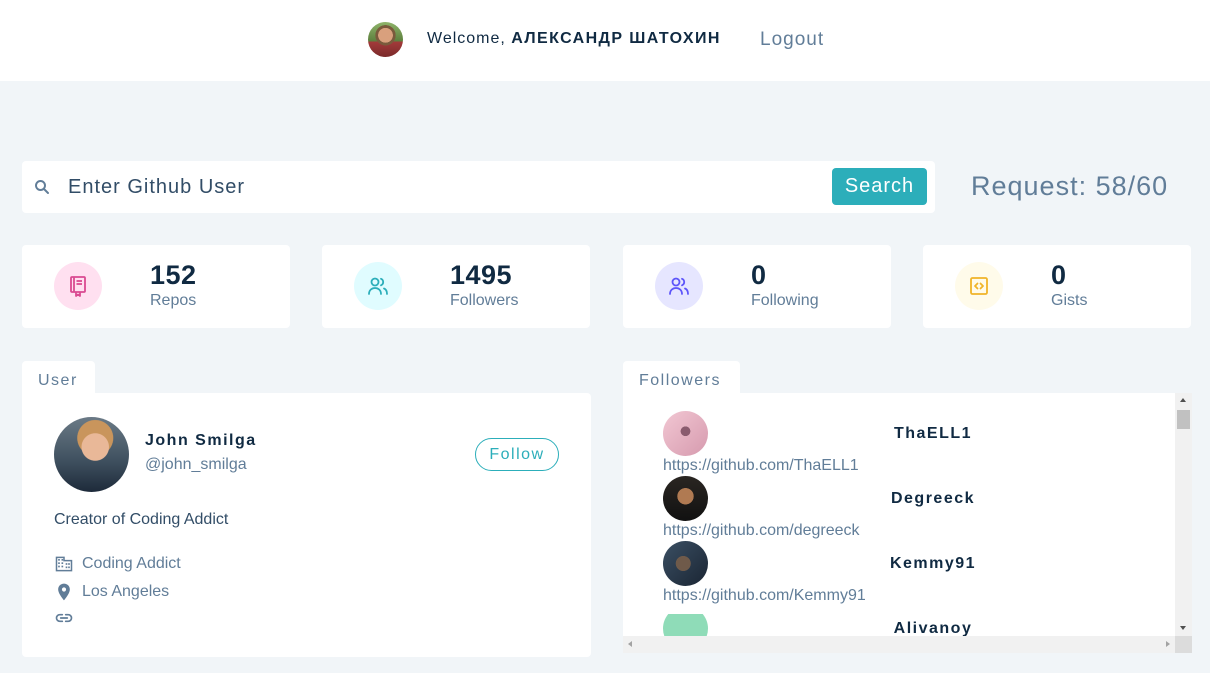 The image size is (1210, 673). Describe the element at coordinates (64, 592) in the screenshot. I see `location-pin-icon` at that location.